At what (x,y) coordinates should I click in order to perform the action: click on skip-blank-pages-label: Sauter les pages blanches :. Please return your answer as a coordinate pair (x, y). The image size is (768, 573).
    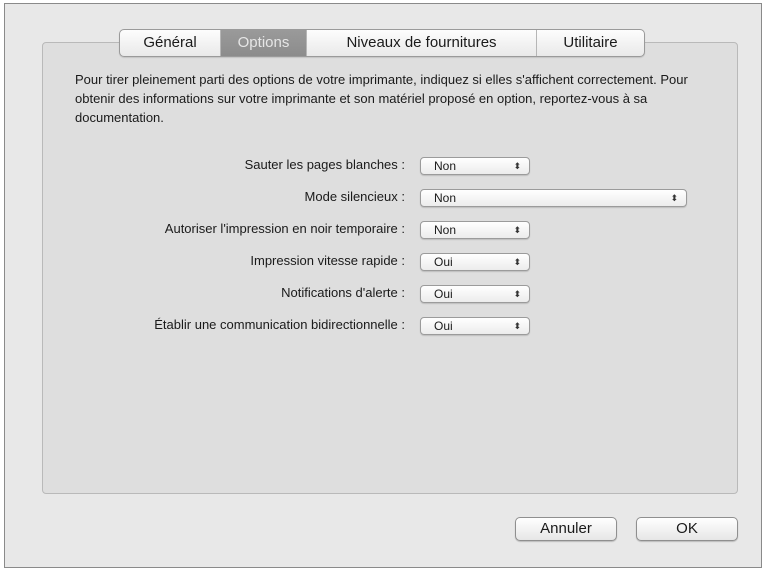
    Looking at the image, I should click on (324, 164).